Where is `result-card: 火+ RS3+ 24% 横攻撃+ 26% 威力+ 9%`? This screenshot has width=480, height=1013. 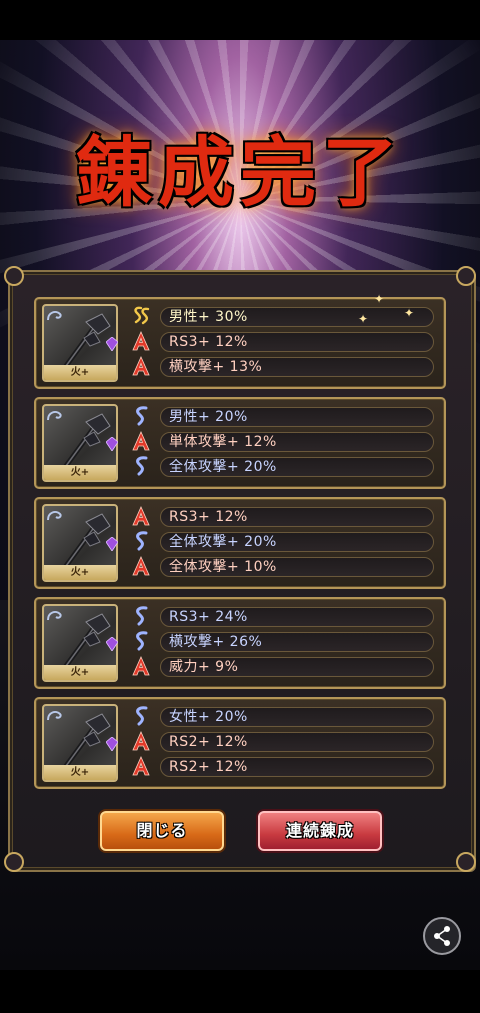 result-card: 火+ RS3+ 24% 横攻撃+ 26% 威力+ 9% is located at coordinates (240, 643).